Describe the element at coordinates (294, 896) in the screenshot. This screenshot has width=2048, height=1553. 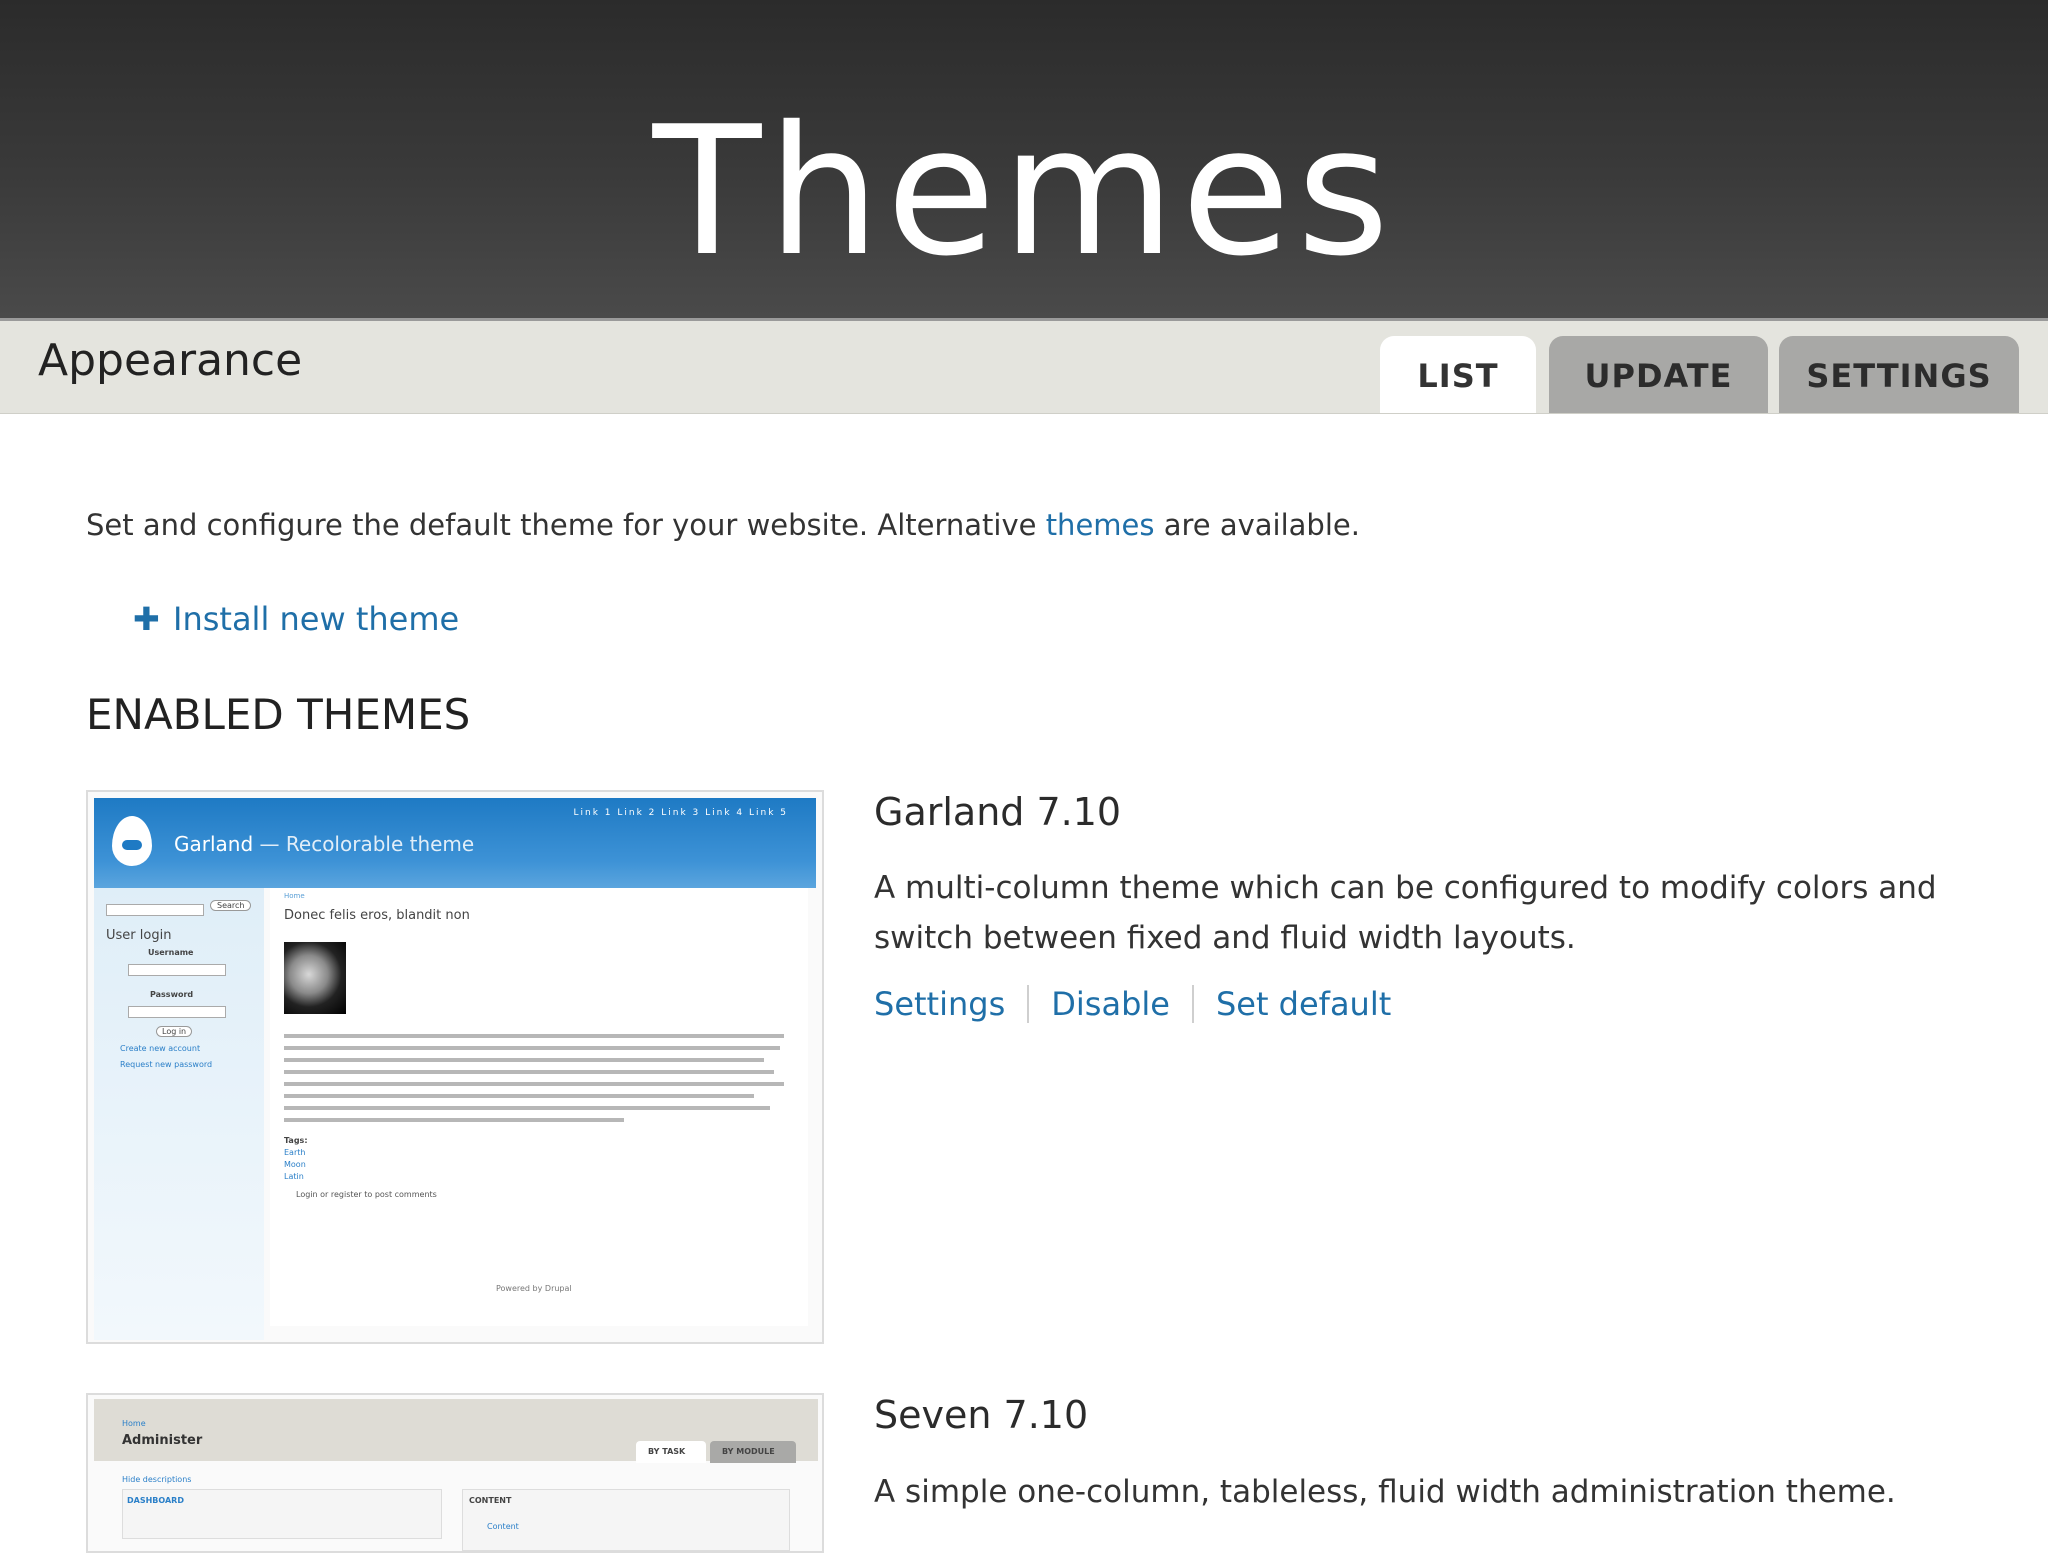
I see `garland-breadcrumb: Home` at that location.